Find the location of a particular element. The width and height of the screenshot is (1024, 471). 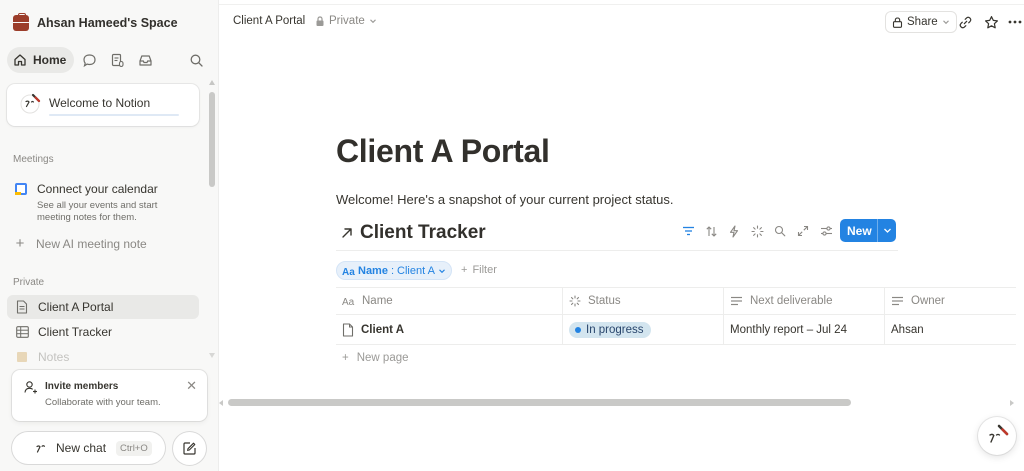

share-button: Share is located at coordinates (921, 22).